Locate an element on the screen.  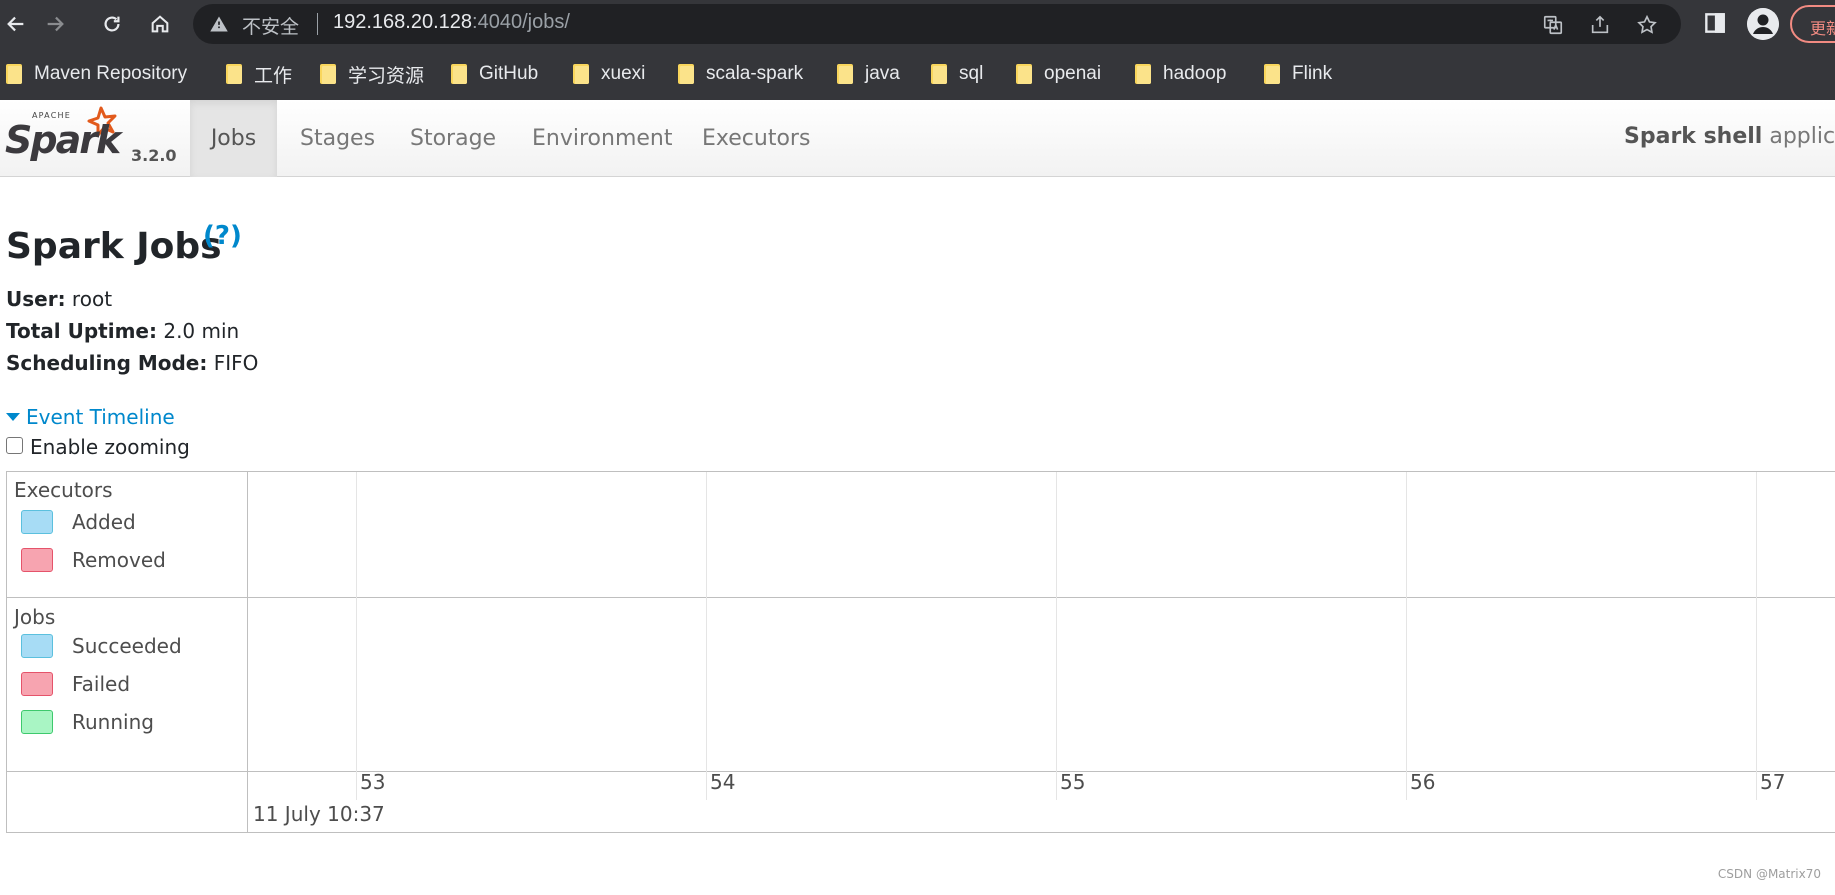
event-timeline-toggle: Event Timeline is located at coordinates (90, 417).